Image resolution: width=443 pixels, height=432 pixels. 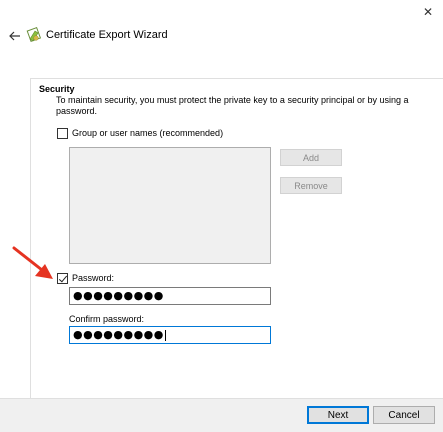 I want to click on next-button: Next, so click(x=338, y=415).